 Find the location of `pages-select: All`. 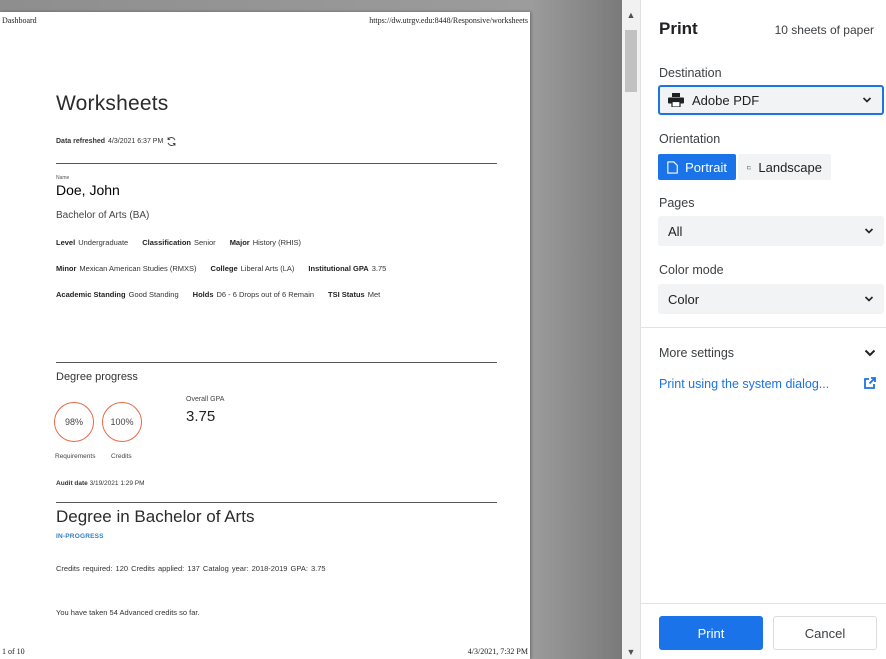

pages-select: All is located at coordinates (771, 231).